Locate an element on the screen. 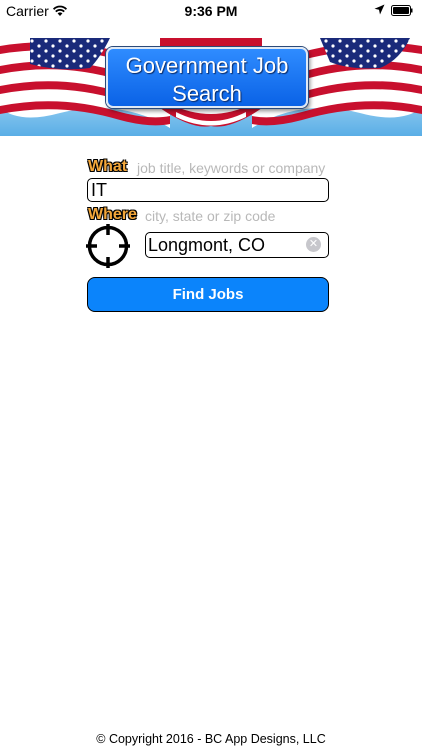  status-bar: Carrier 9:36 PM is located at coordinates (211, 11).